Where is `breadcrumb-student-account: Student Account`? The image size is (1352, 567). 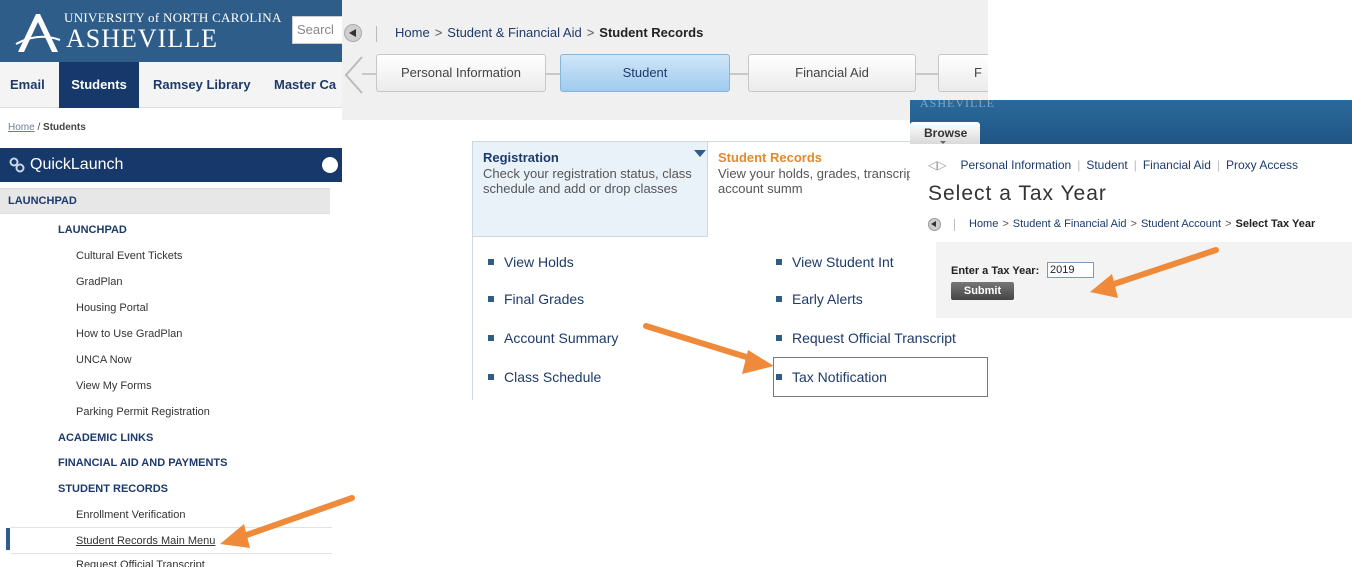
breadcrumb-student-account: Student Account is located at coordinates (1181, 224).